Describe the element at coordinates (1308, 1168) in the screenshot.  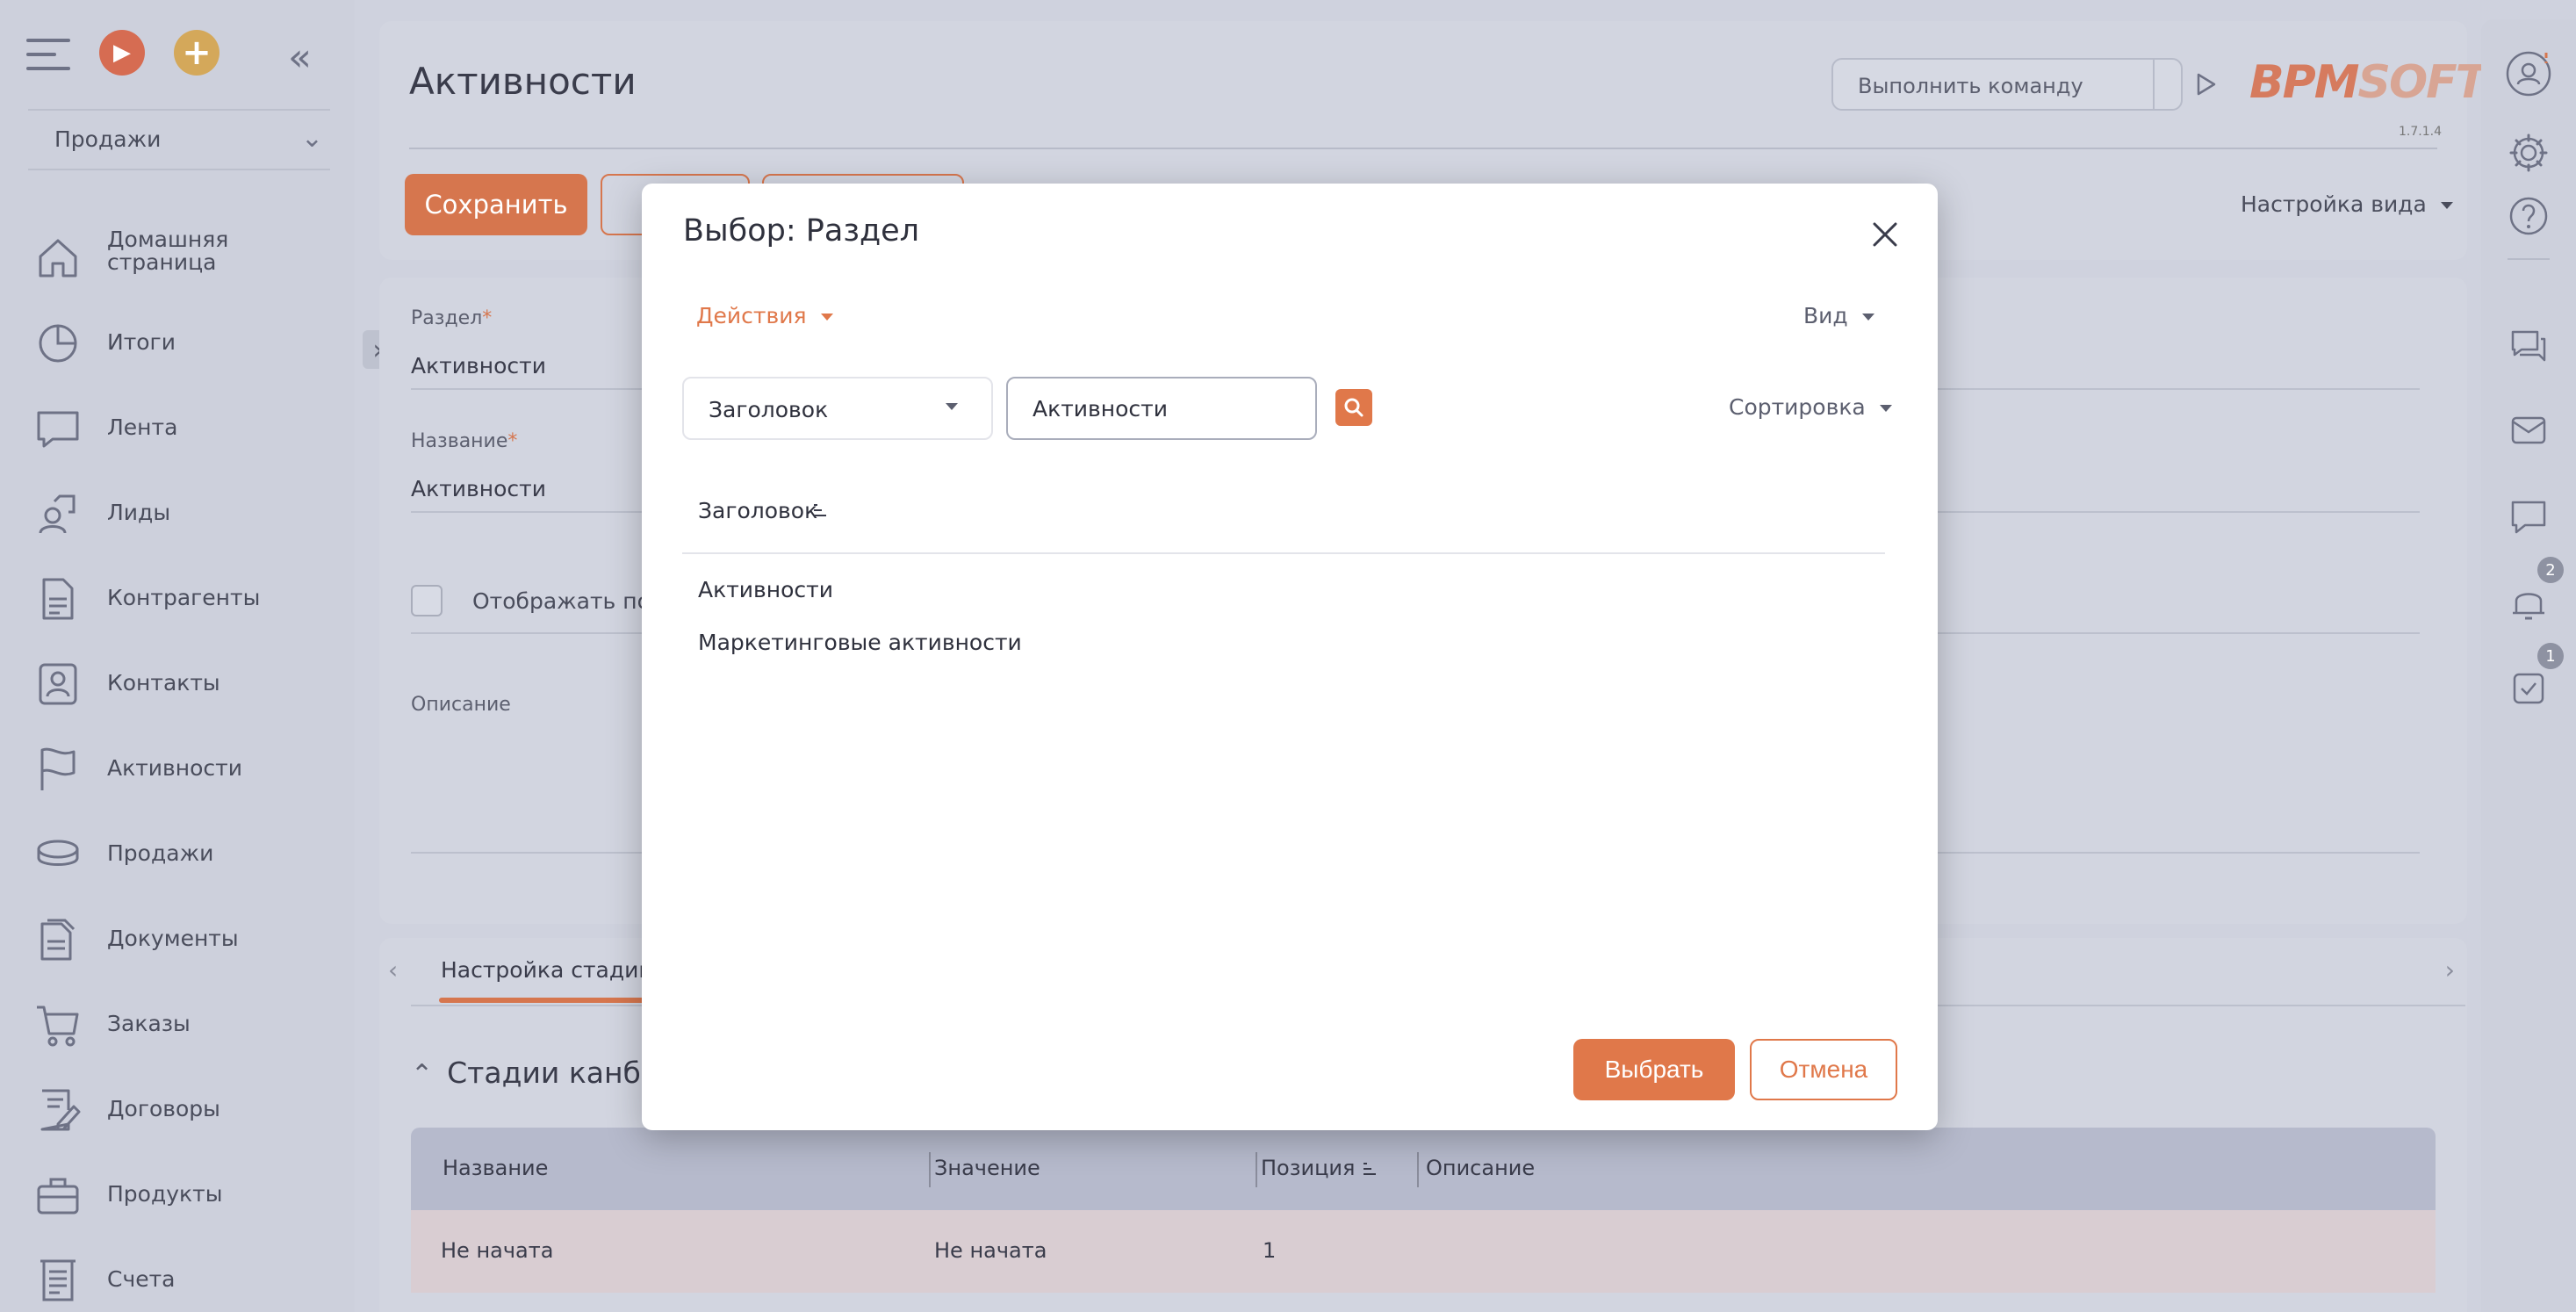
I see `column-header-position-text: Позиция` at that location.